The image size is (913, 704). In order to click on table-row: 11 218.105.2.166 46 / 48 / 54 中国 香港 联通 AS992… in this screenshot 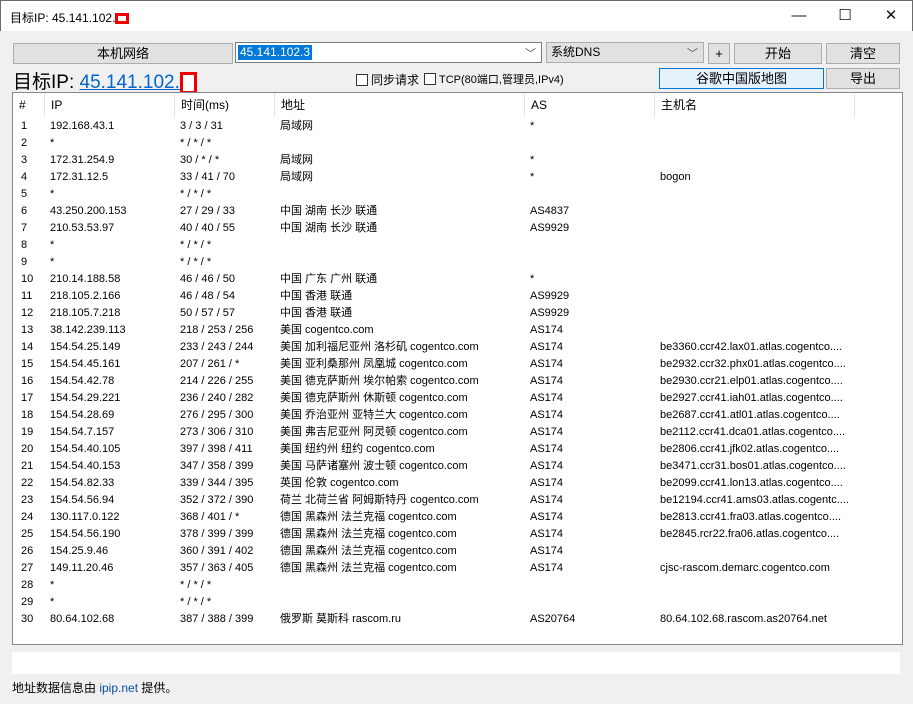, I will do `click(457, 296)`.